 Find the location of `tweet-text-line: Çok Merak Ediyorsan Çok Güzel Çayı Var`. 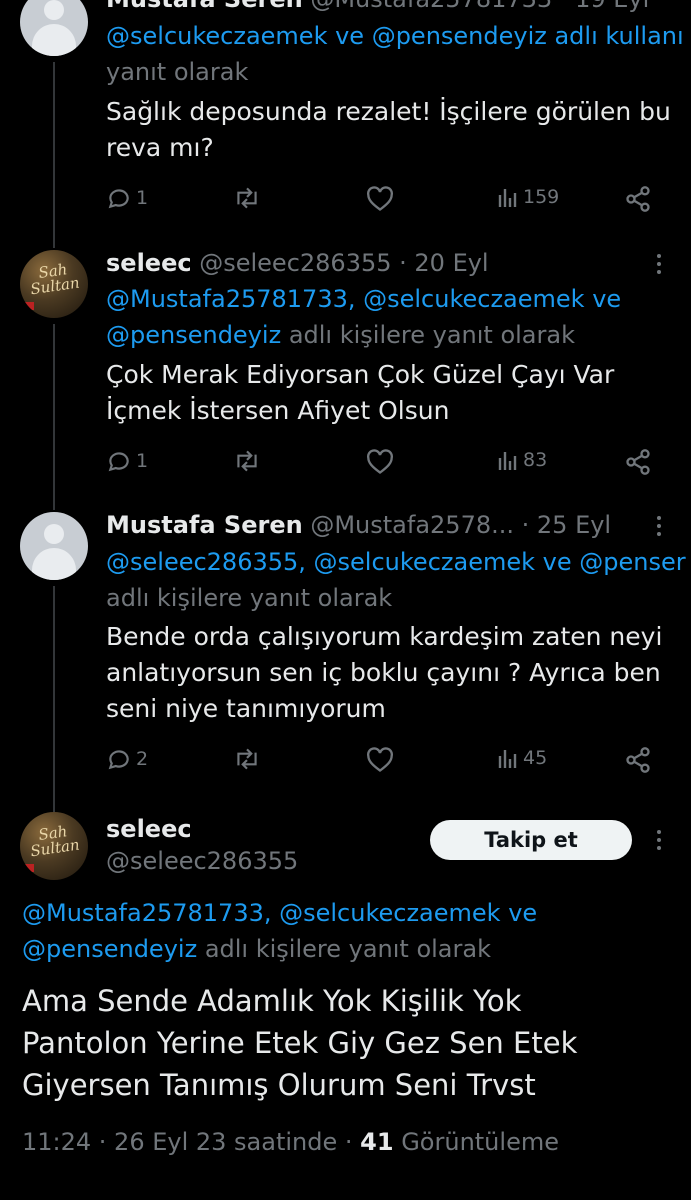

tweet-text-line: Çok Merak Ediyorsan Çok Güzel Çayı Var is located at coordinates (360, 374).